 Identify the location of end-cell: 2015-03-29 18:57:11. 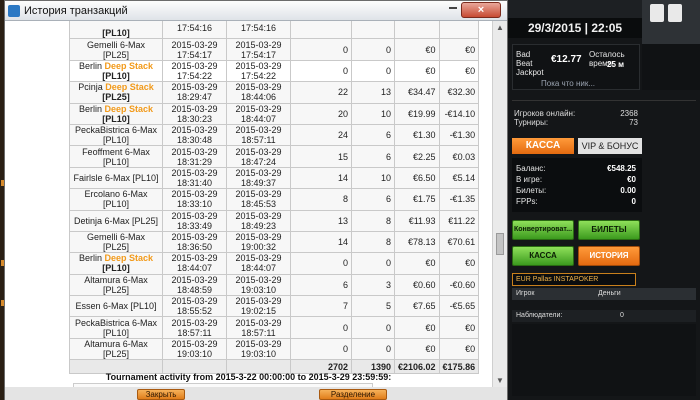
(258, 135).